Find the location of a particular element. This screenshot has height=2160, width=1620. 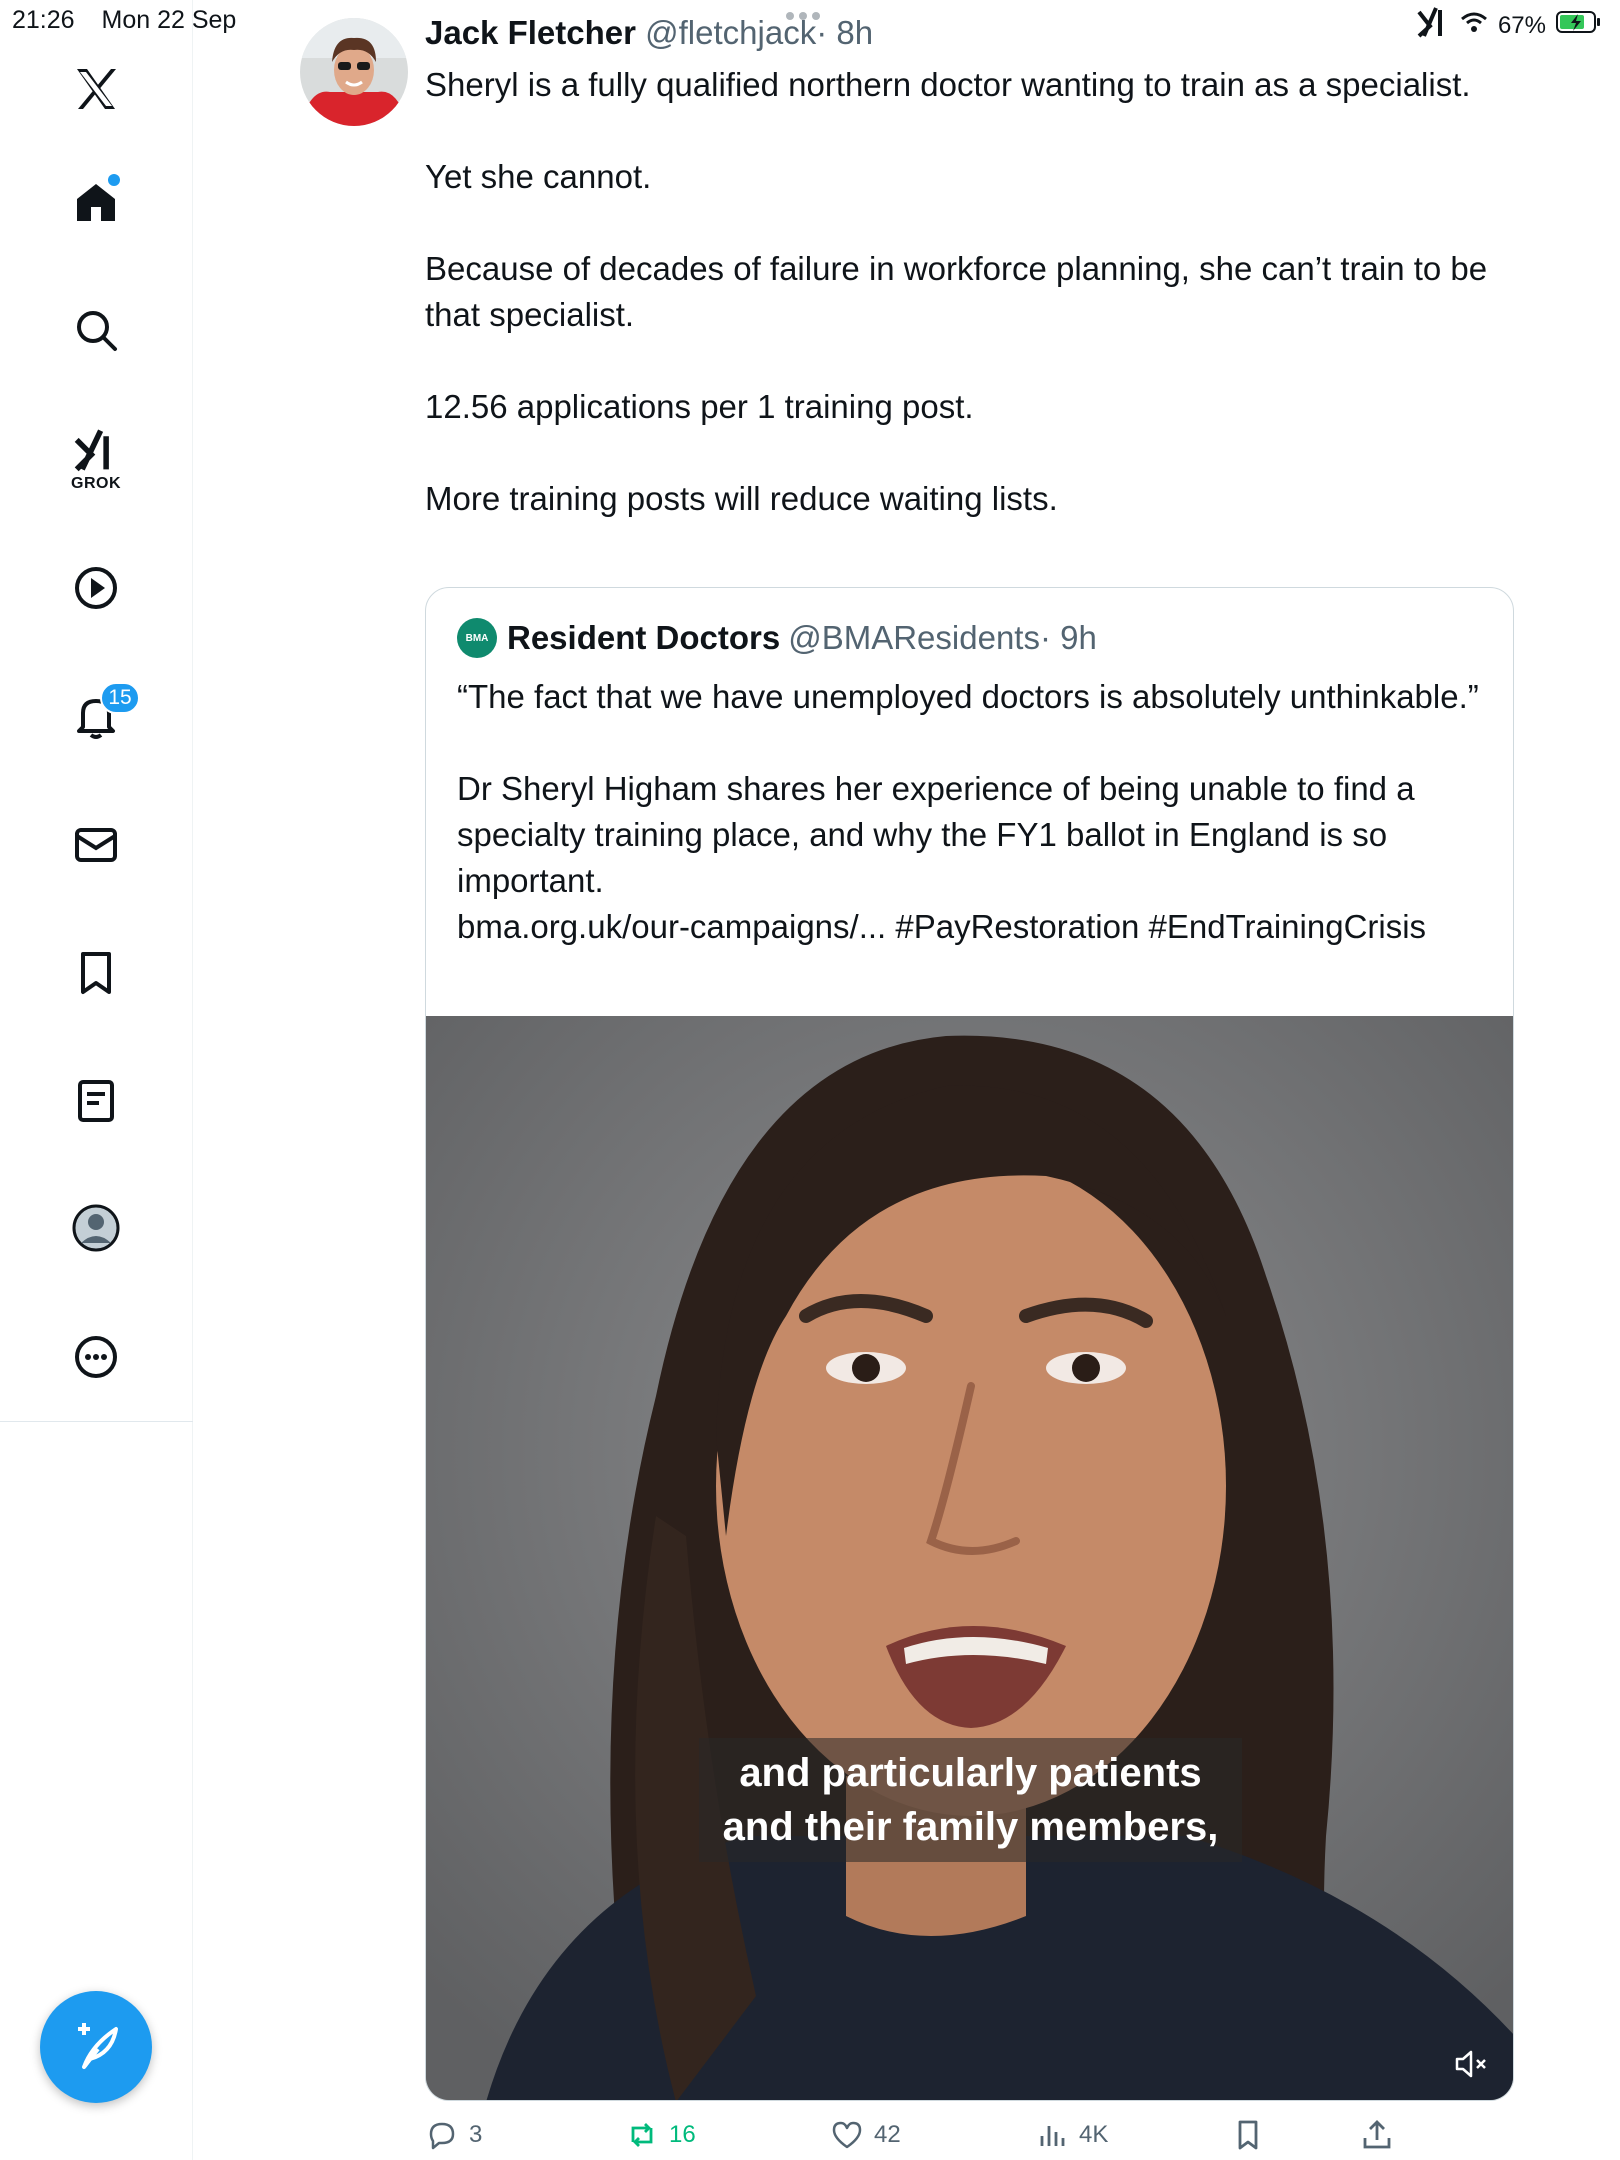

grok-label: GROK is located at coordinates (96, 483).